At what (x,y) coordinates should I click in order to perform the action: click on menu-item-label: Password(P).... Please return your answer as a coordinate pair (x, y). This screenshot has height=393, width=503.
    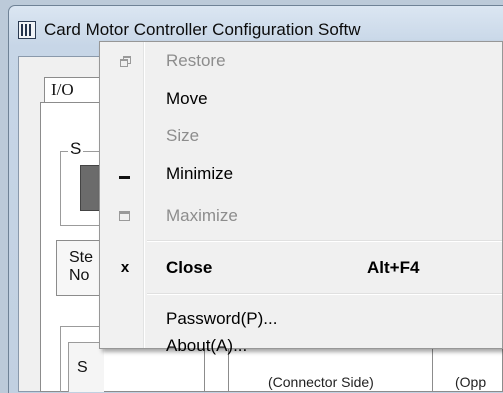
    Looking at the image, I should click on (222, 318).